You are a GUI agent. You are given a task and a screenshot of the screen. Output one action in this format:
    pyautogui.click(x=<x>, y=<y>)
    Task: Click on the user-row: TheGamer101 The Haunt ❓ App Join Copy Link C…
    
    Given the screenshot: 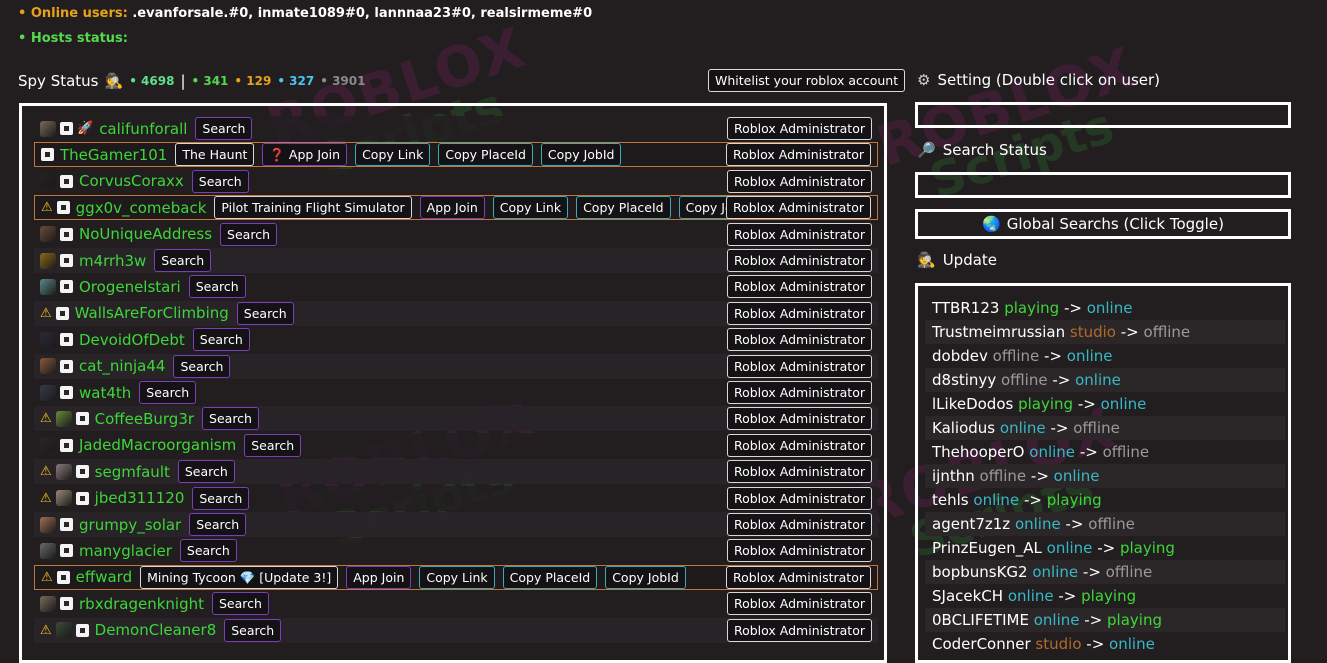 What is the action you would take?
    pyautogui.click(x=456, y=155)
    